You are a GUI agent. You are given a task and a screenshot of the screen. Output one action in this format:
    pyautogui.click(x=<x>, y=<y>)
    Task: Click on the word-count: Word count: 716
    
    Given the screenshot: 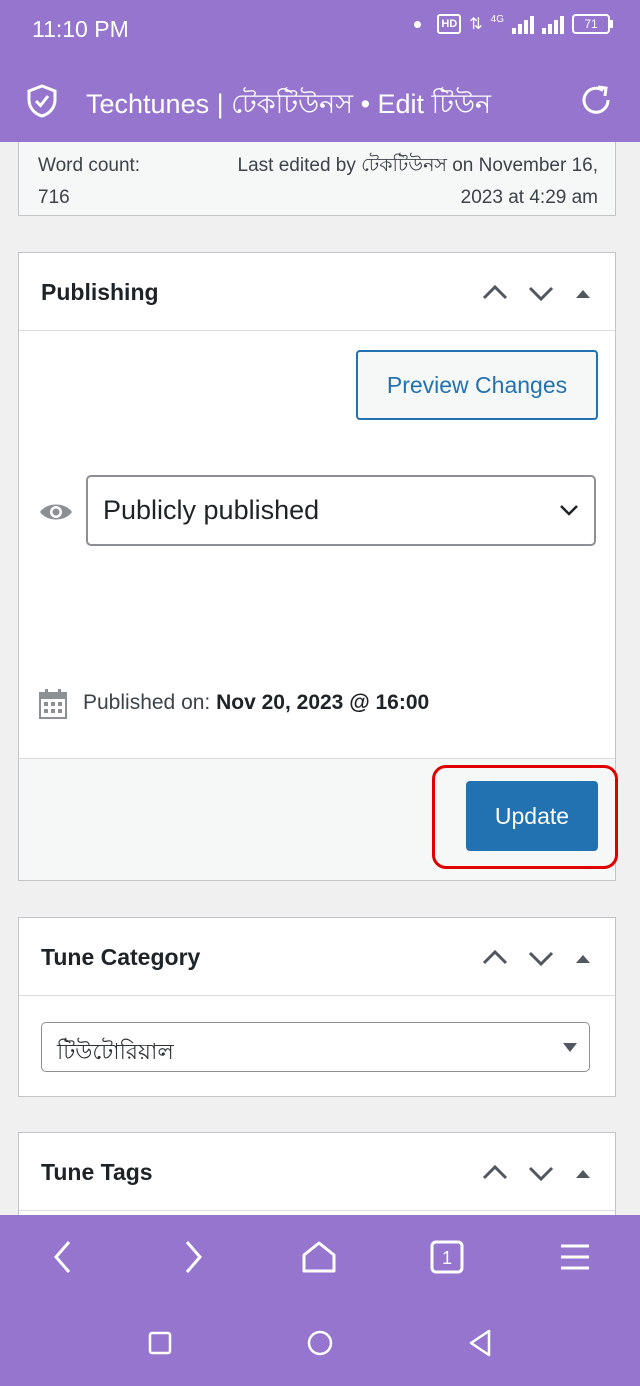 What is the action you would take?
    pyautogui.click(x=89, y=182)
    